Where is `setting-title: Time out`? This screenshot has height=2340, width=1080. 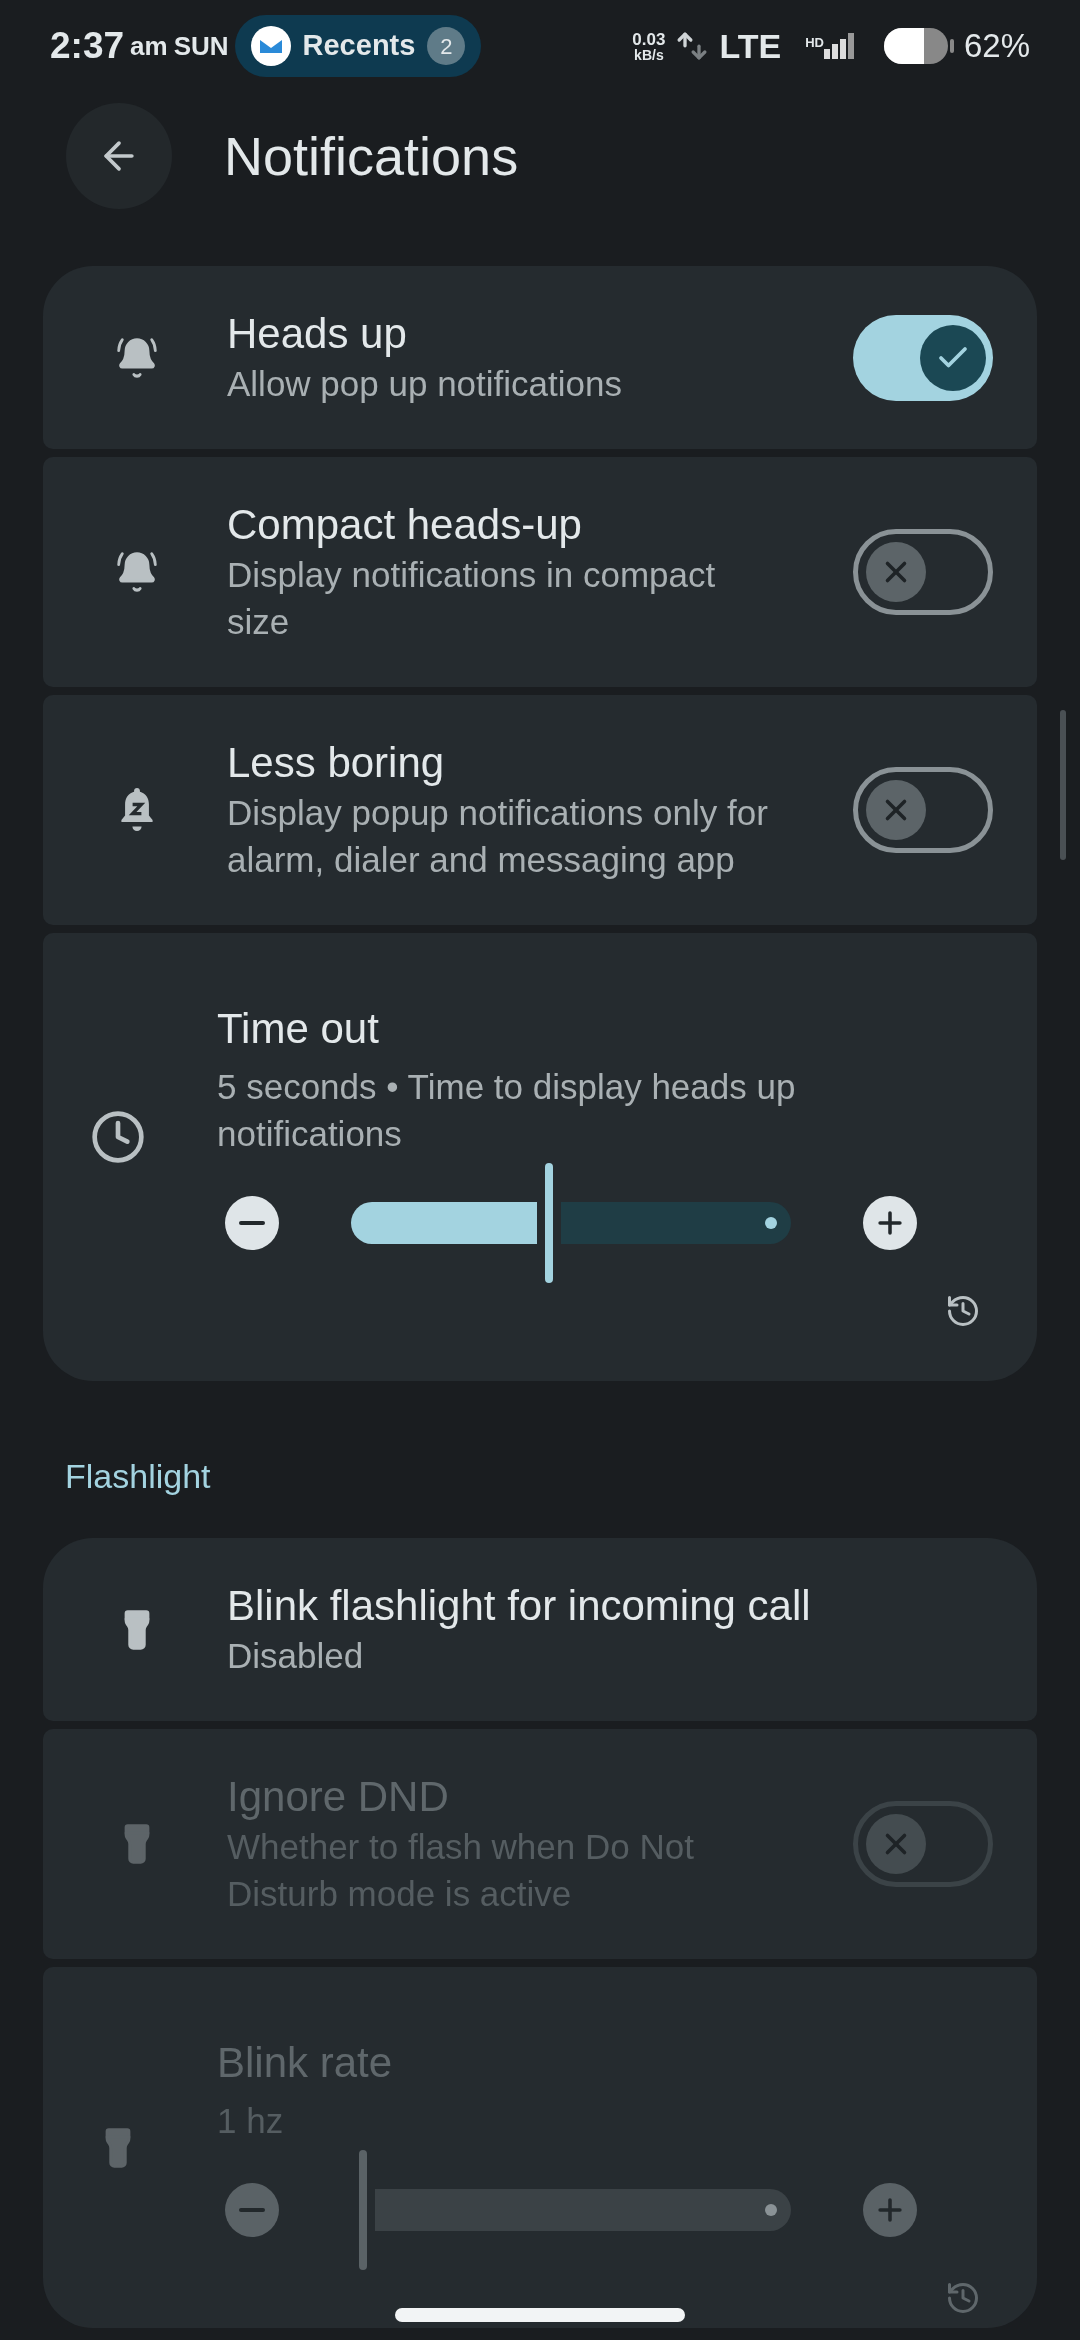 setting-title: Time out is located at coordinates (298, 1029).